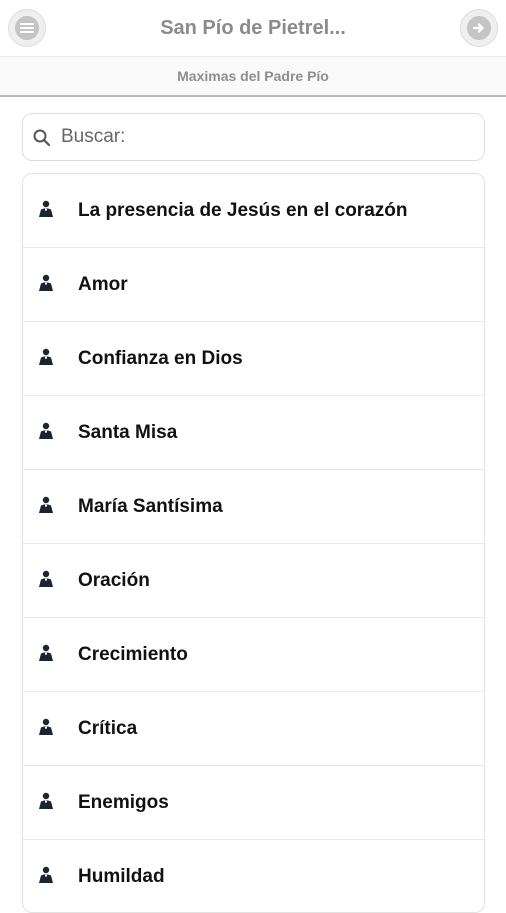 The image size is (506, 913). I want to click on list-item: Confianza en Dios, so click(253, 359).